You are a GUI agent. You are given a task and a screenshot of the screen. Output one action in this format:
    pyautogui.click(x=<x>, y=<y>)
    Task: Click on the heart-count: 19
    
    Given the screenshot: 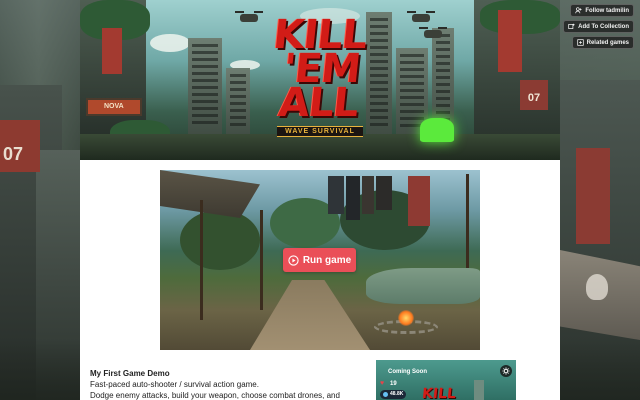 What is the action you would take?
    pyautogui.click(x=393, y=384)
    